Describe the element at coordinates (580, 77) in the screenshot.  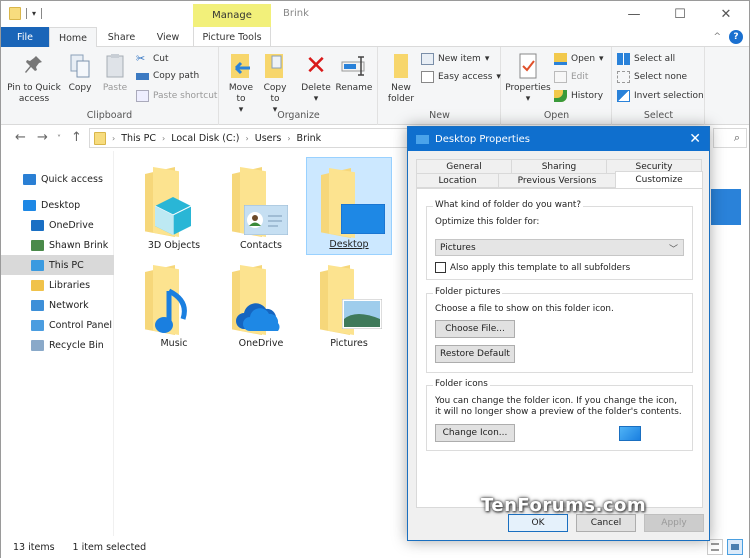
I see `edit-label: Edit` at that location.